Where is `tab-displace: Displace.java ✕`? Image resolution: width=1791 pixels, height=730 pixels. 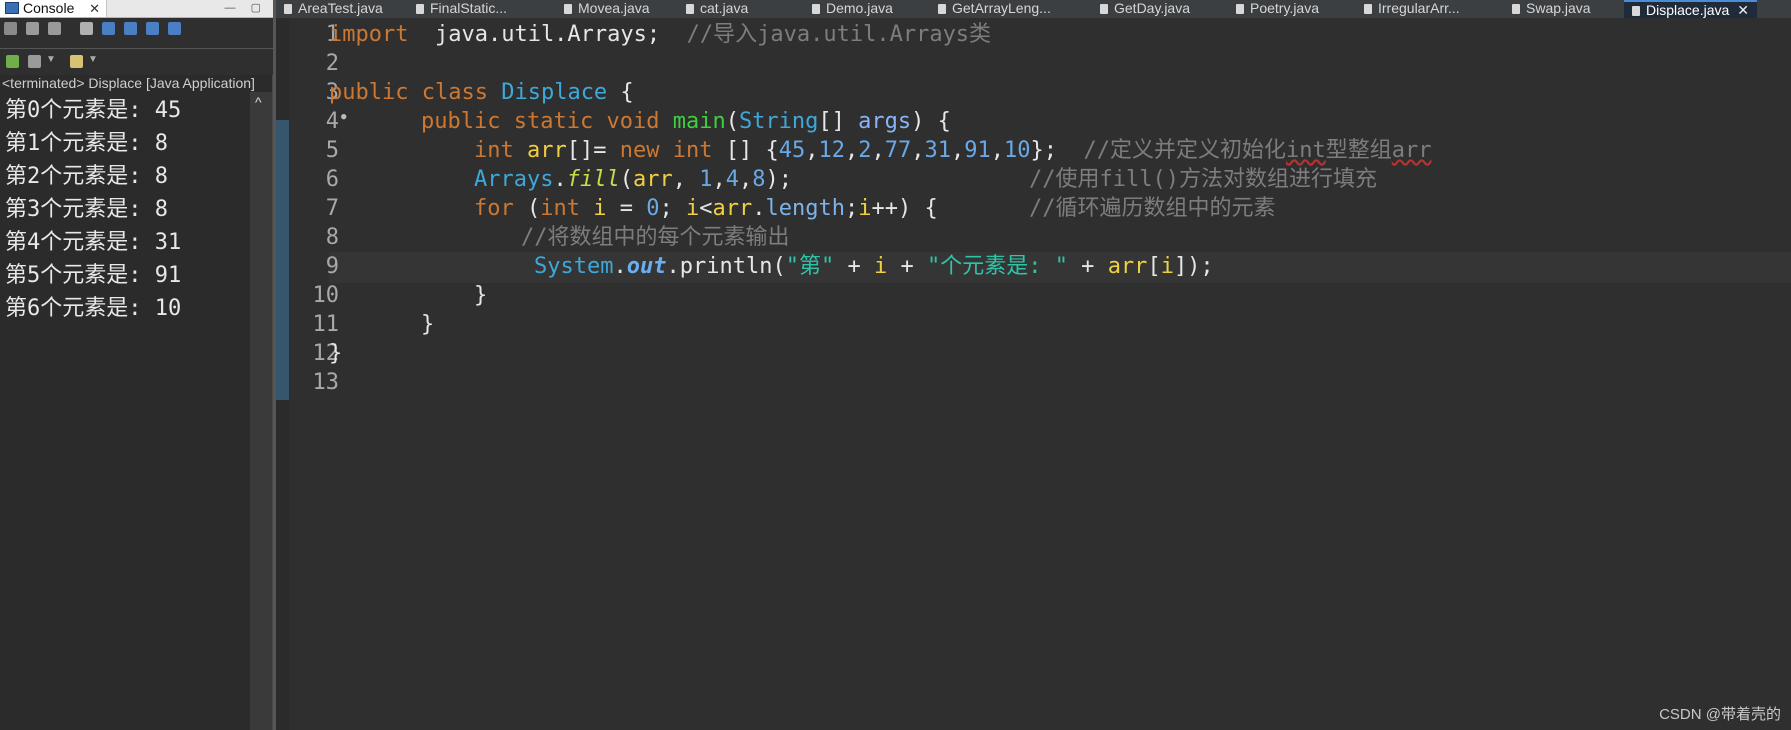 tab-displace: Displace.java ✕ is located at coordinates (1690, 9).